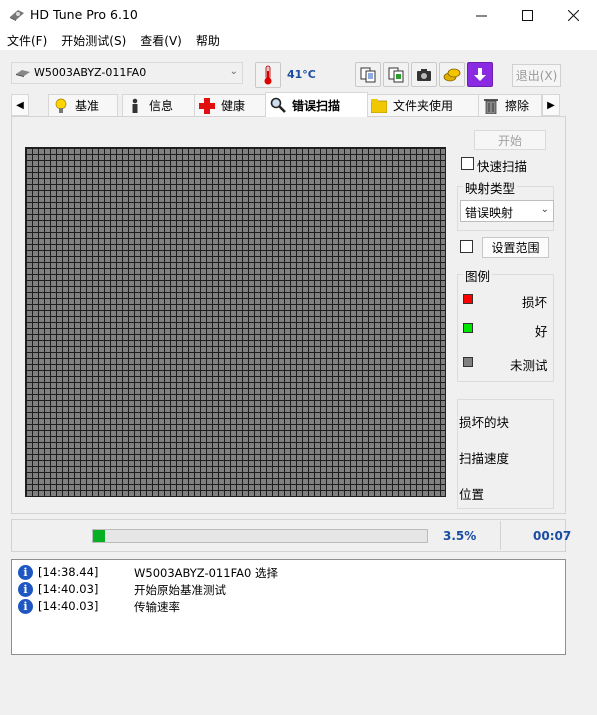  I want to click on save-button, so click(480, 74).